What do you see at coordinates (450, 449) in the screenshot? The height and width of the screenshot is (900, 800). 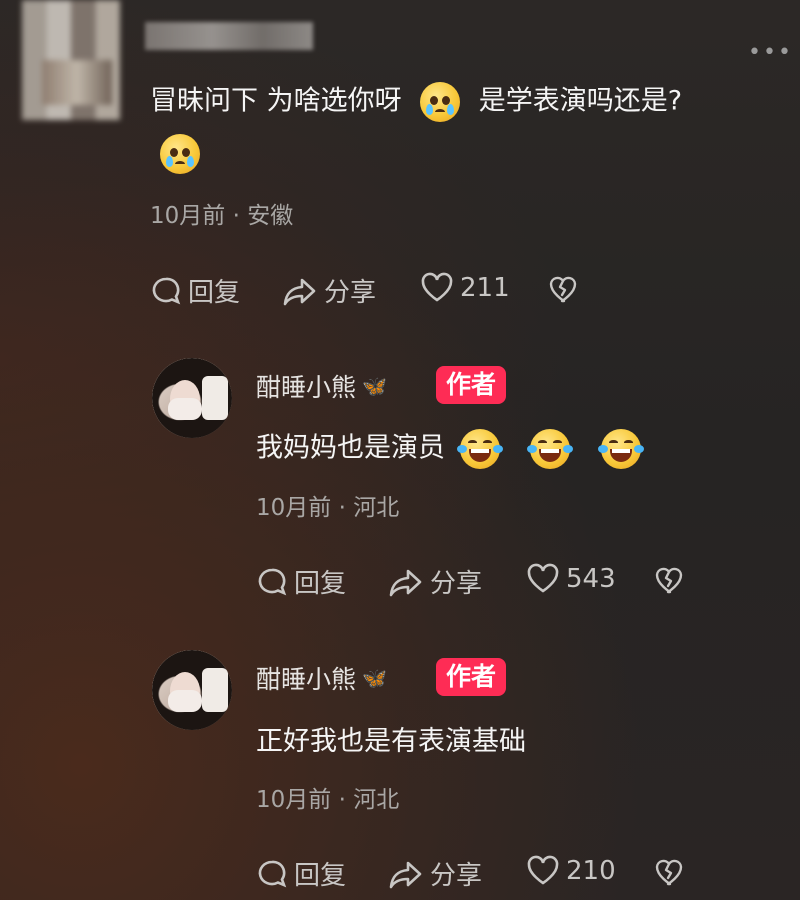 I see `reply-text: 我妈妈也是演员` at bounding box center [450, 449].